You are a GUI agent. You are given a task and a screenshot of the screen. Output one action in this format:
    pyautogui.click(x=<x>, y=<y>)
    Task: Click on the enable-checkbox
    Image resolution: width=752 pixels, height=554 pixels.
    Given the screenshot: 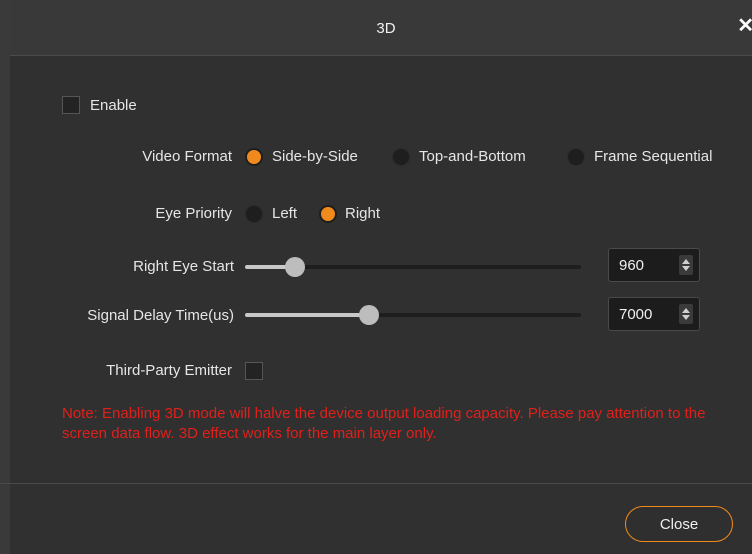 What is the action you would take?
    pyautogui.click(x=71, y=105)
    